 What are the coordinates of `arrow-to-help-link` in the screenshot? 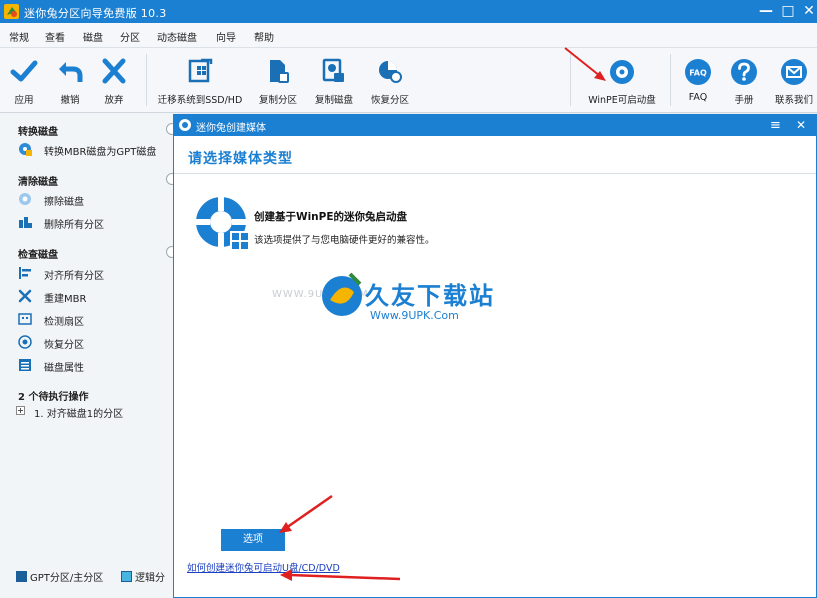 It's located at (340, 575).